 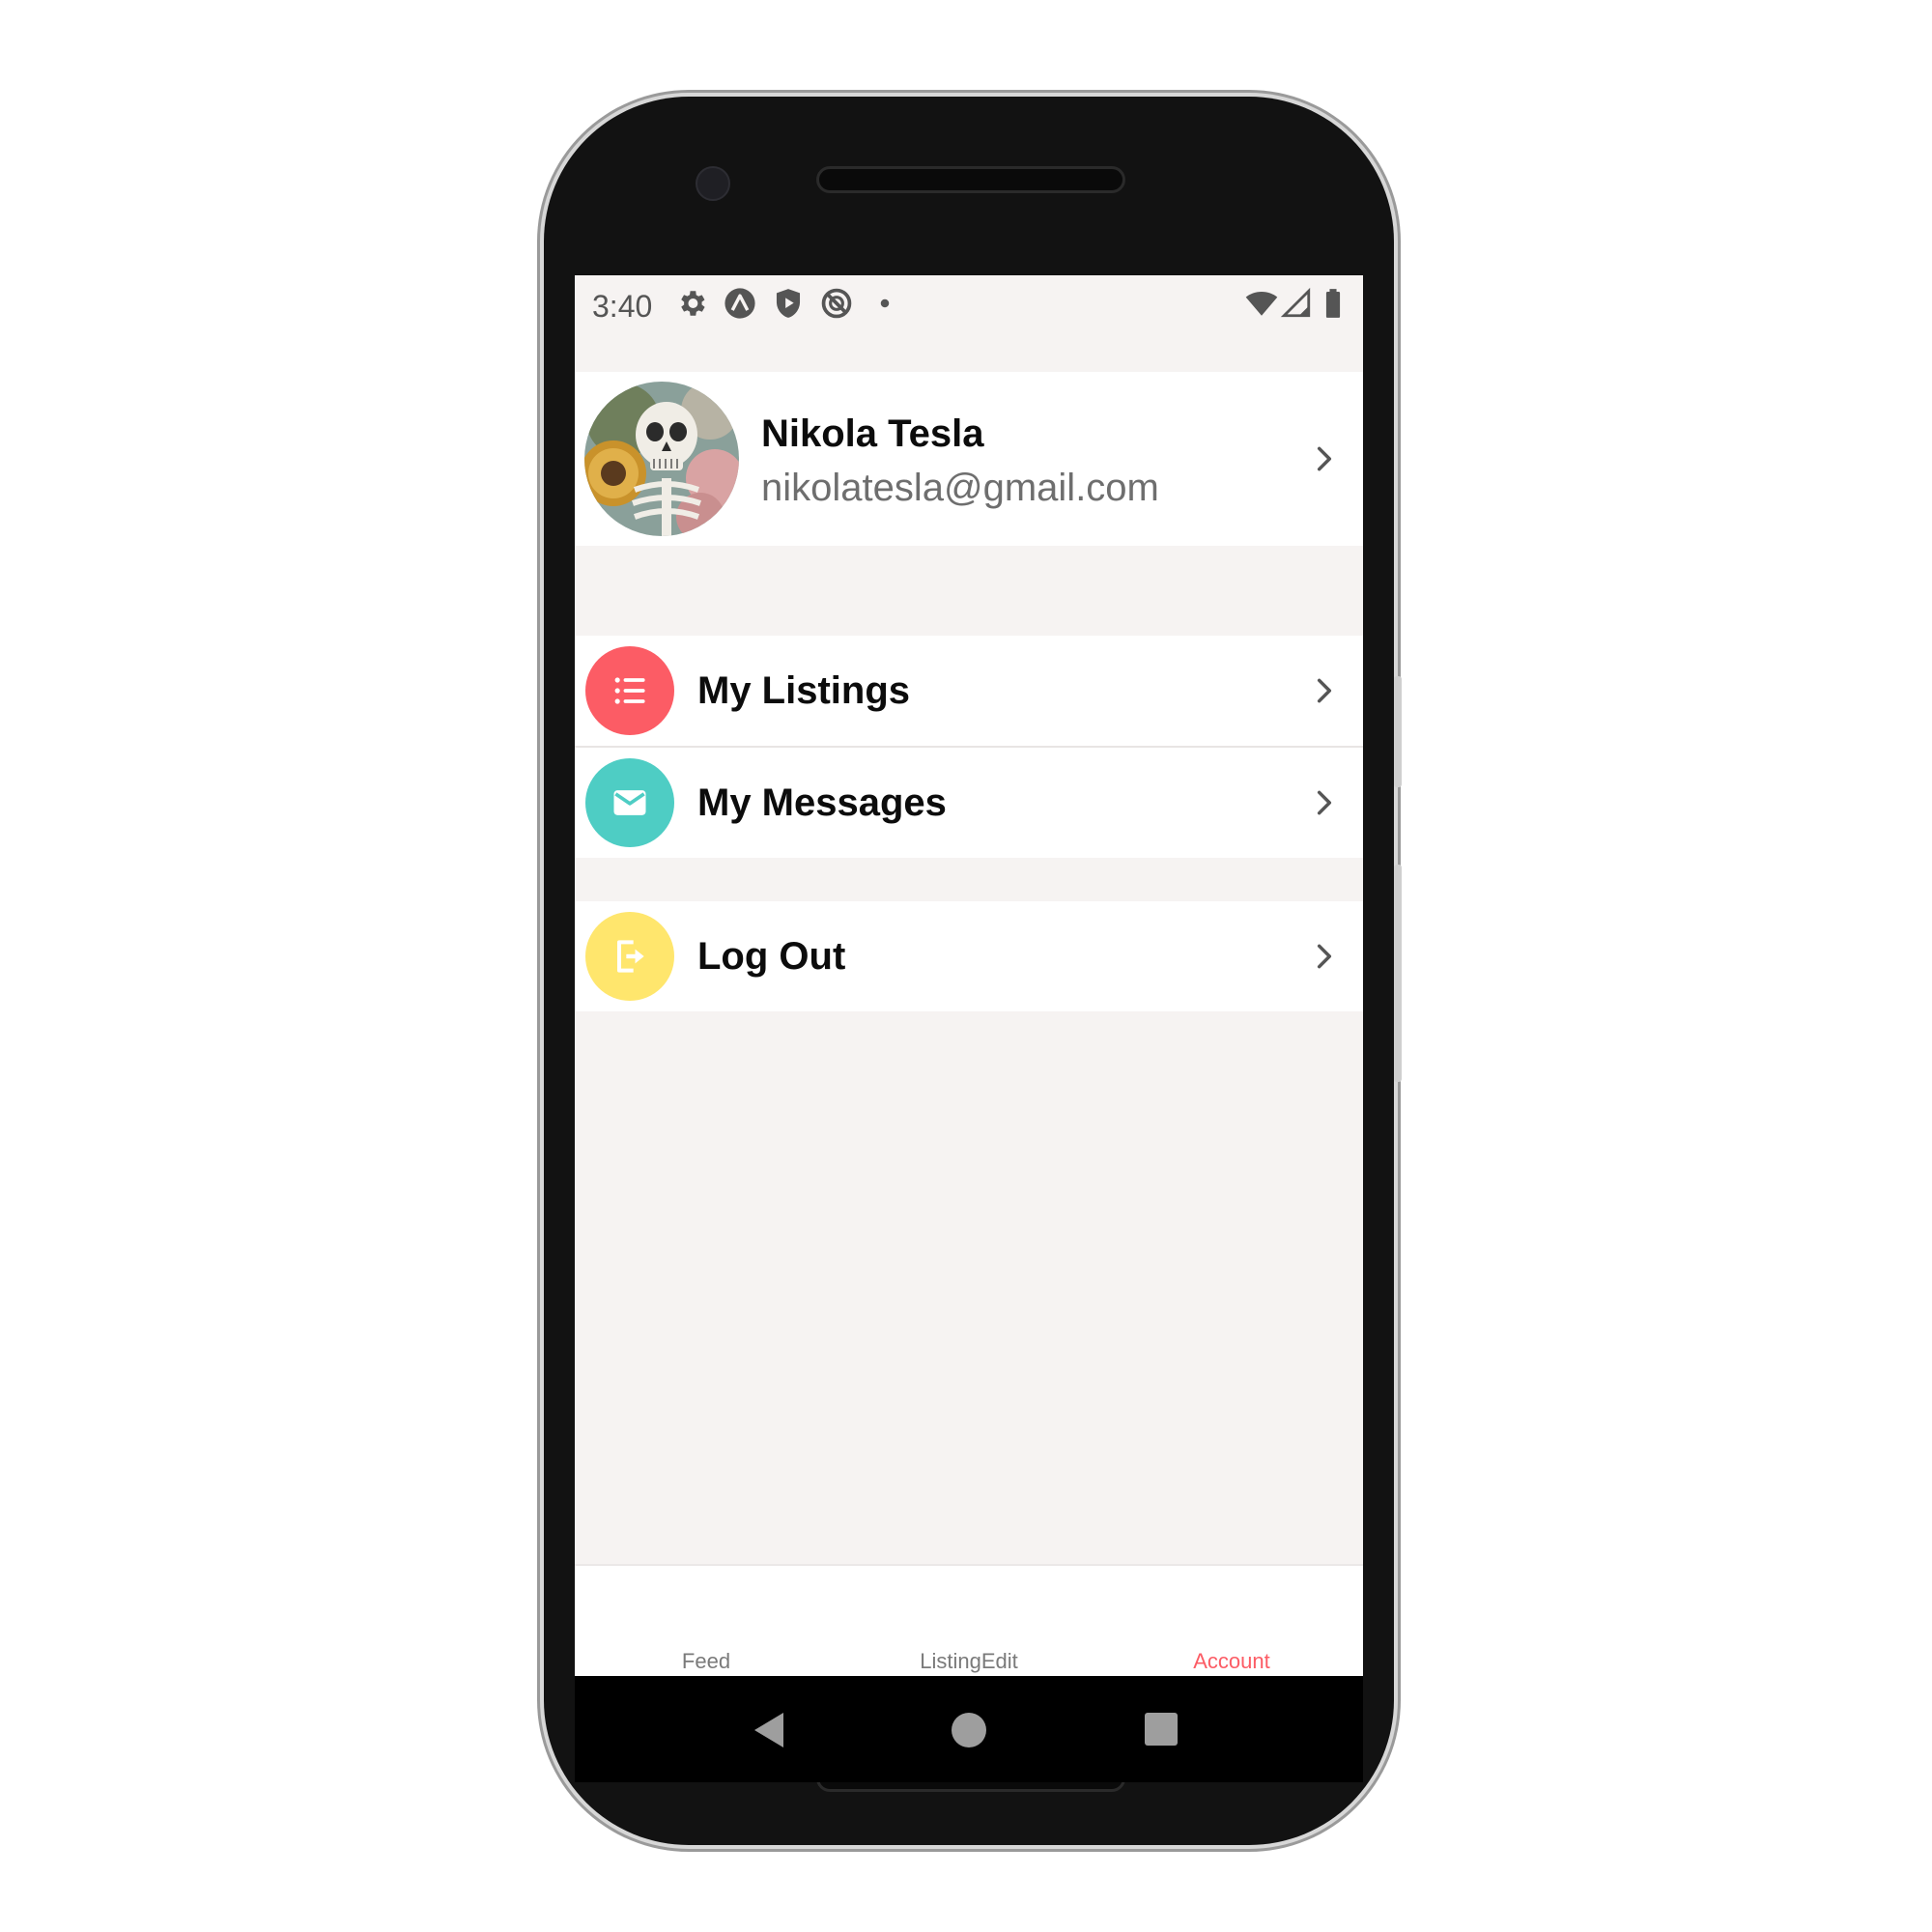 What do you see at coordinates (969, 1661) in the screenshot?
I see `tab-listing-edit: ListingEdit` at bounding box center [969, 1661].